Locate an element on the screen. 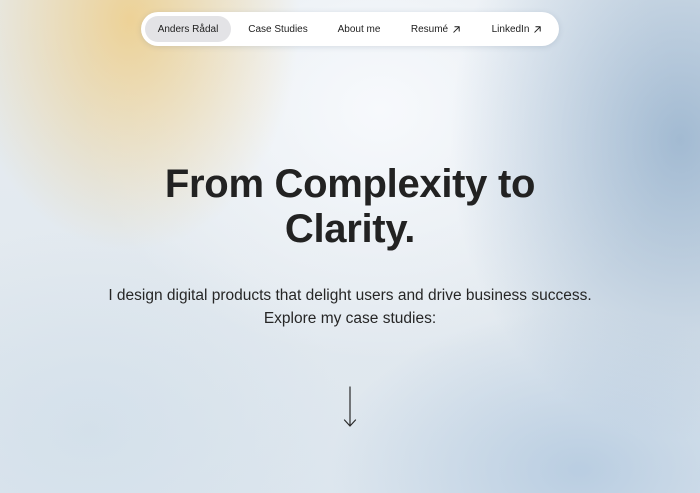  nav-home-name: Anders Rådal is located at coordinates (188, 29).